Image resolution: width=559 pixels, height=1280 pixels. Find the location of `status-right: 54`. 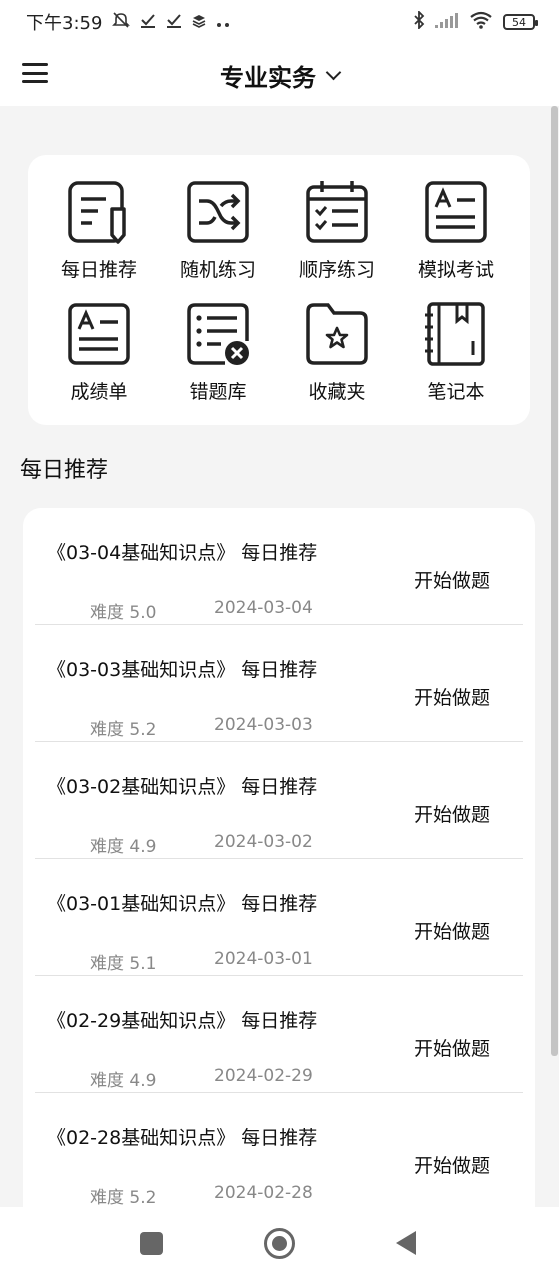

status-right: 54 is located at coordinates (475, 21).